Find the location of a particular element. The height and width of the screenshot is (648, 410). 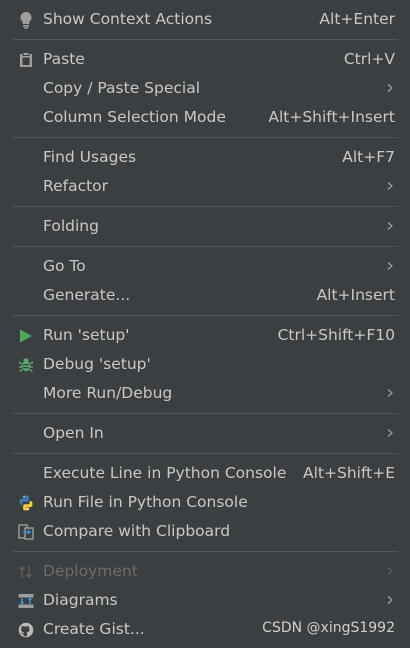

menu-item-open-in: Open In is located at coordinates (205, 433).